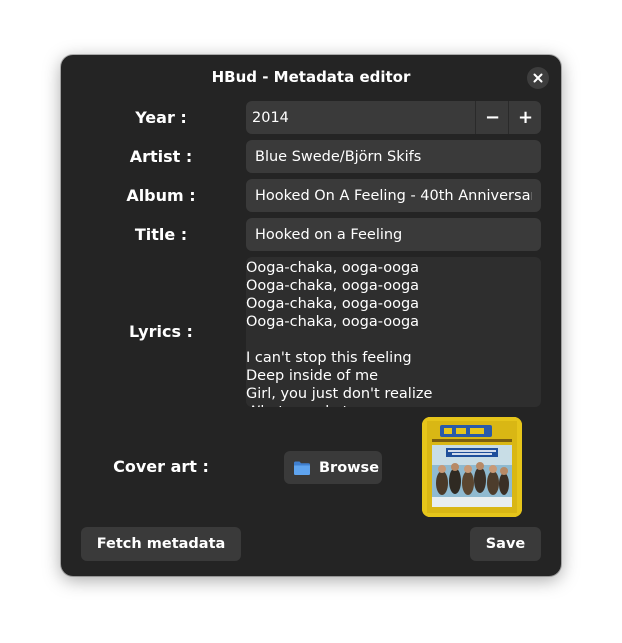 The height and width of the screenshot is (643, 622). I want to click on album-cover-picture, so click(472, 467).